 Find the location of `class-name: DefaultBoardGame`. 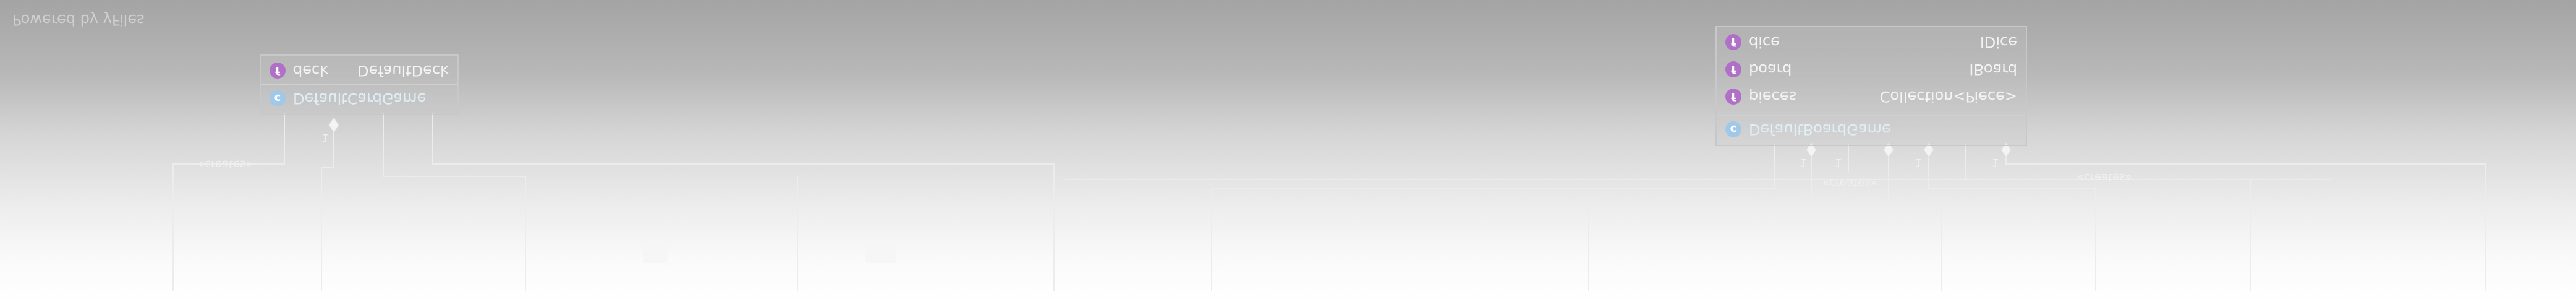

class-name: DefaultBoardGame is located at coordinates (1820, 129).